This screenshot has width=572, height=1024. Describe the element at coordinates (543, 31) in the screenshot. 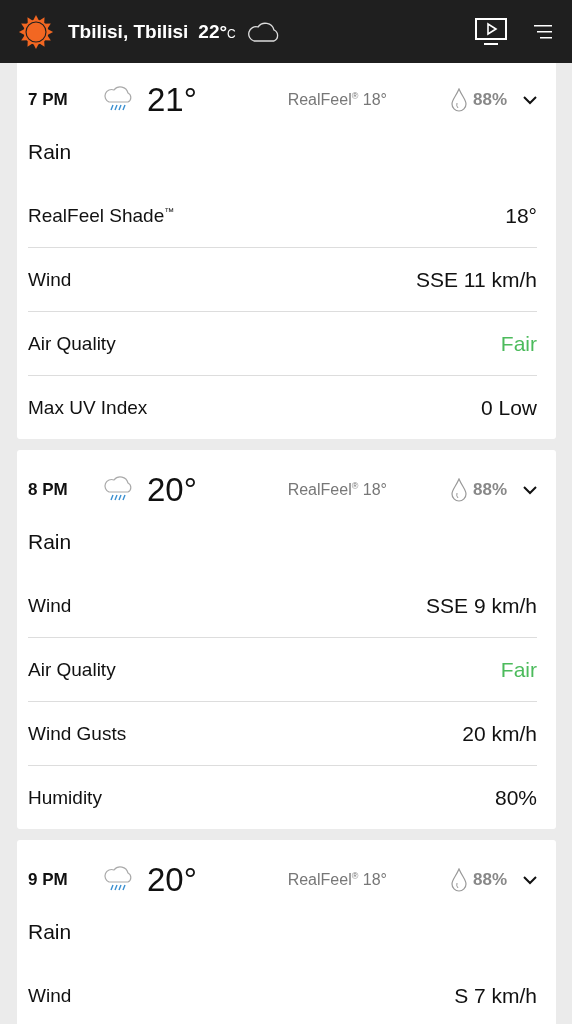

I see `menu-icon` at that location.